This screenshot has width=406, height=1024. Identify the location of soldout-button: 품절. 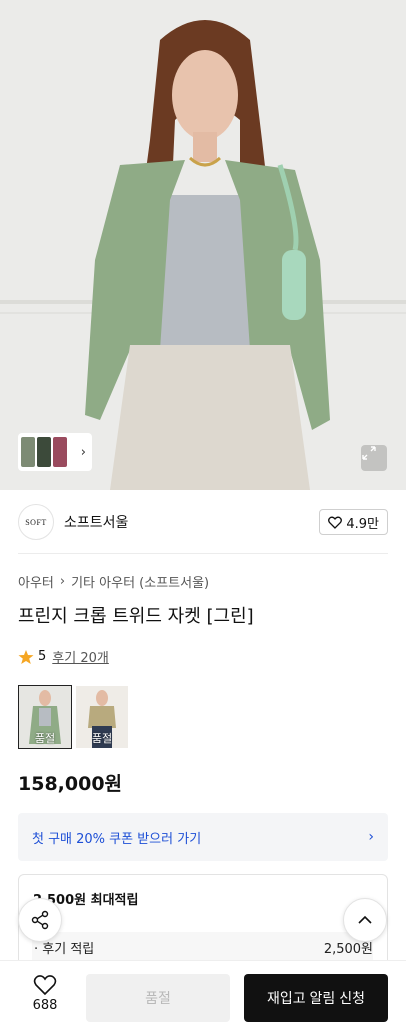
(158, 998).